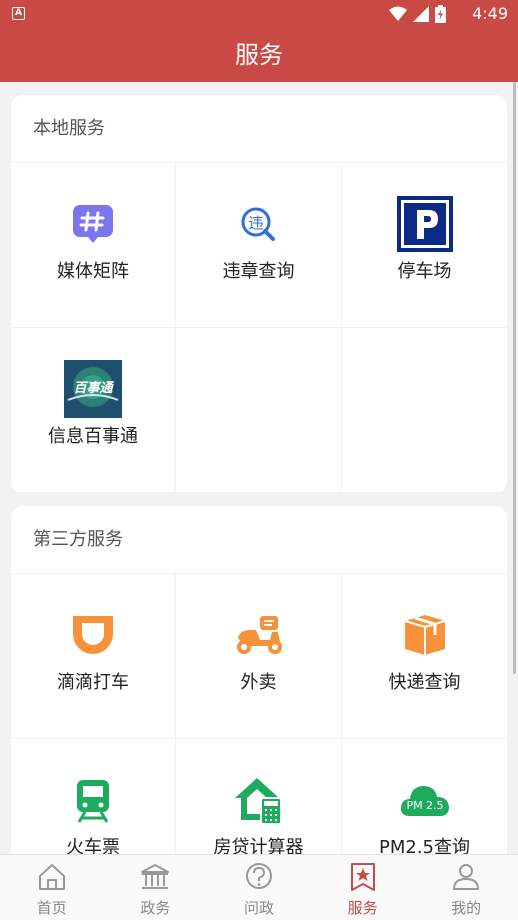  Describe the element at coordinates (93, 635) in the screenshot. I see `didi-icon` at that location.